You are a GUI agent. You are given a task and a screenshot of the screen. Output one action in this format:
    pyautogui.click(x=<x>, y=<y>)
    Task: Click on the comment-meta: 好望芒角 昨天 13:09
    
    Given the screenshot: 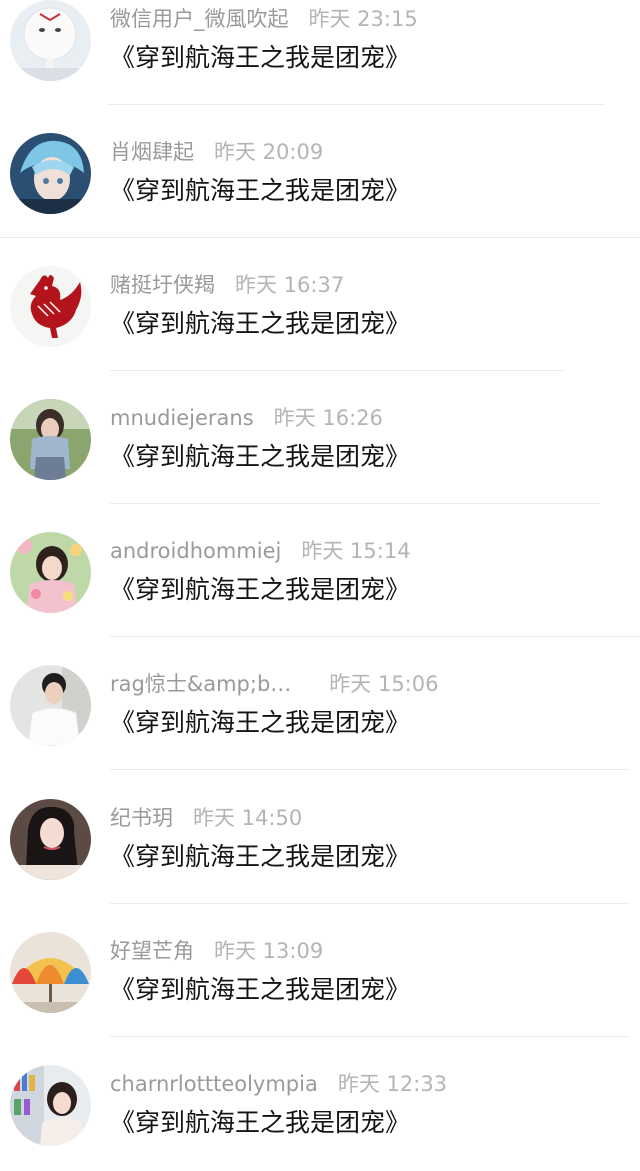 What is the action you would take?
    pyautogui.click(x=216, y=951)
    